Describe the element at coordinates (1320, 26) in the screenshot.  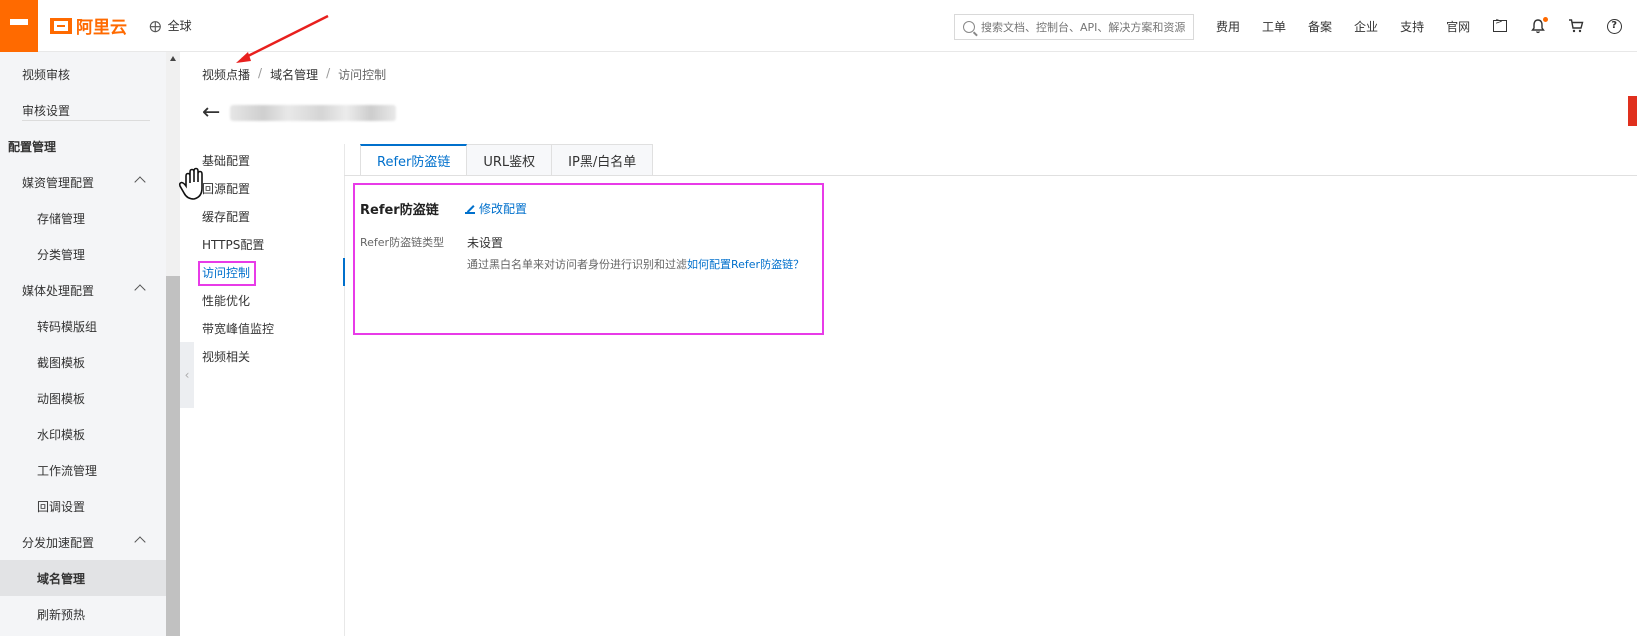
I see `nav-icp: 备案` at that location.